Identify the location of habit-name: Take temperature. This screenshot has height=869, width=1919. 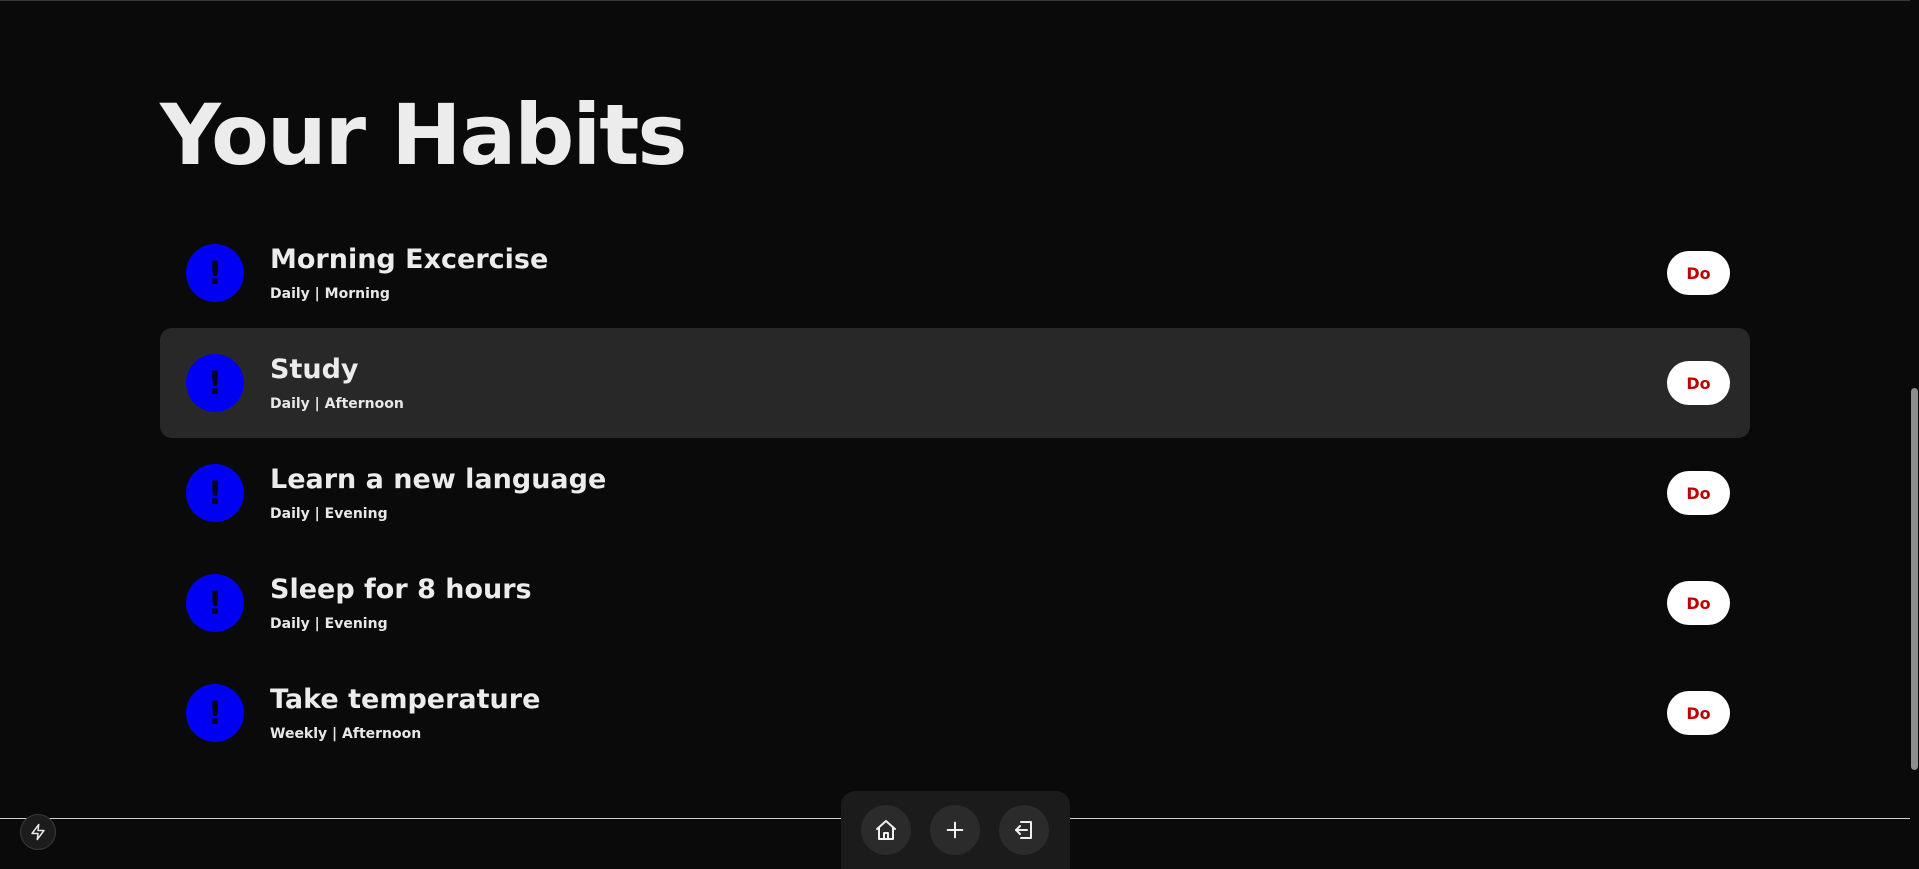
(405, 699).